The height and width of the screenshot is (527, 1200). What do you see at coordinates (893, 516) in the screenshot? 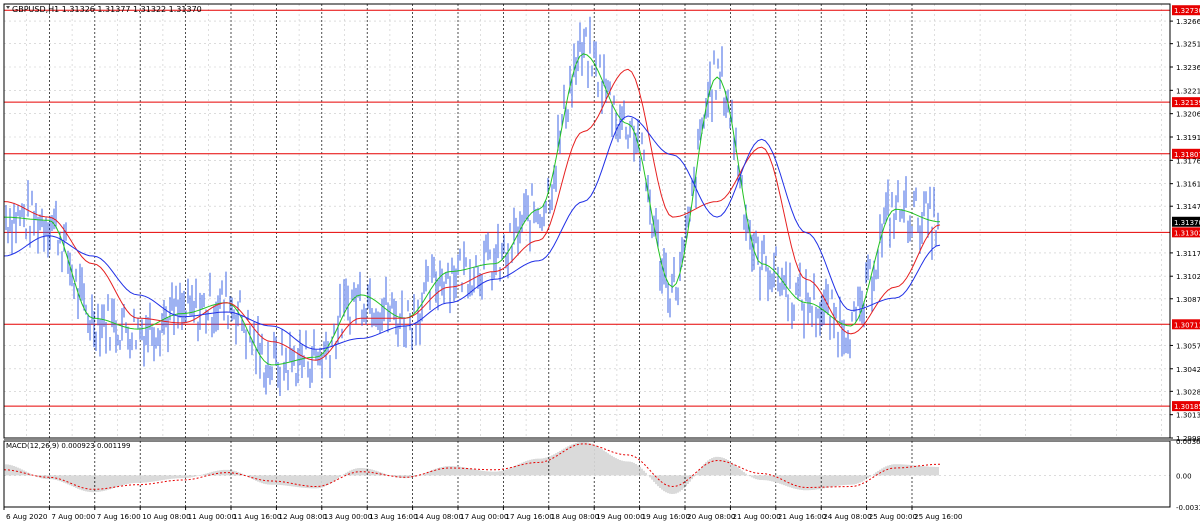
I see `time-label: 25 Aug 00:00` at bounding box center [893, 516].